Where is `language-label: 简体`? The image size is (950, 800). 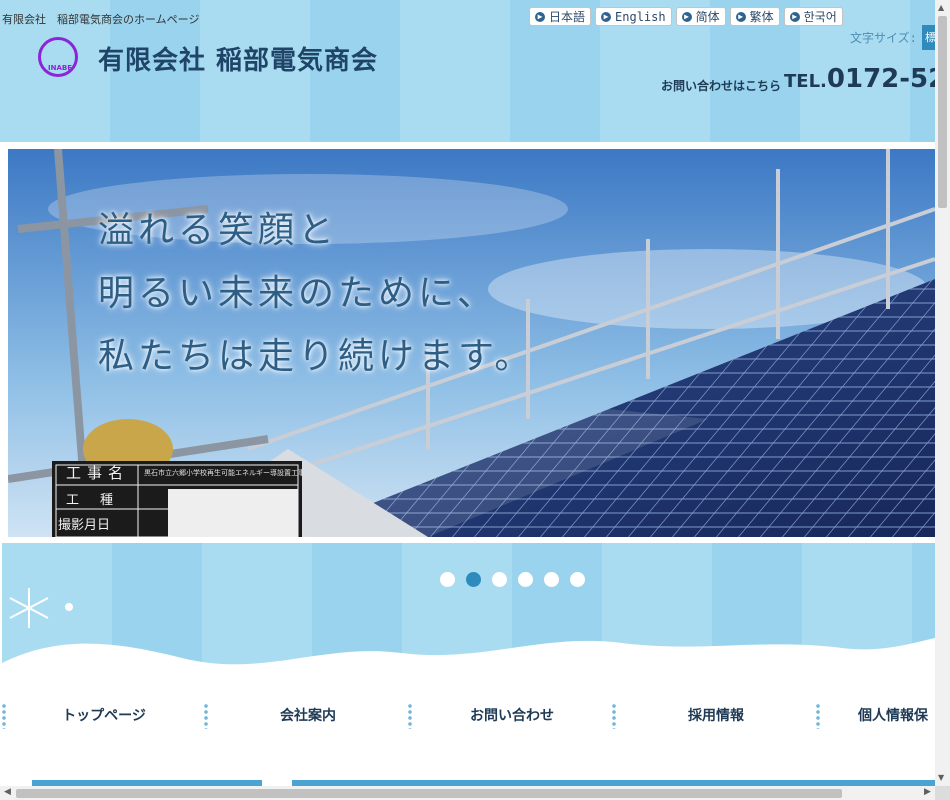 language-label: 简体 is located at coordinates (707, 17).